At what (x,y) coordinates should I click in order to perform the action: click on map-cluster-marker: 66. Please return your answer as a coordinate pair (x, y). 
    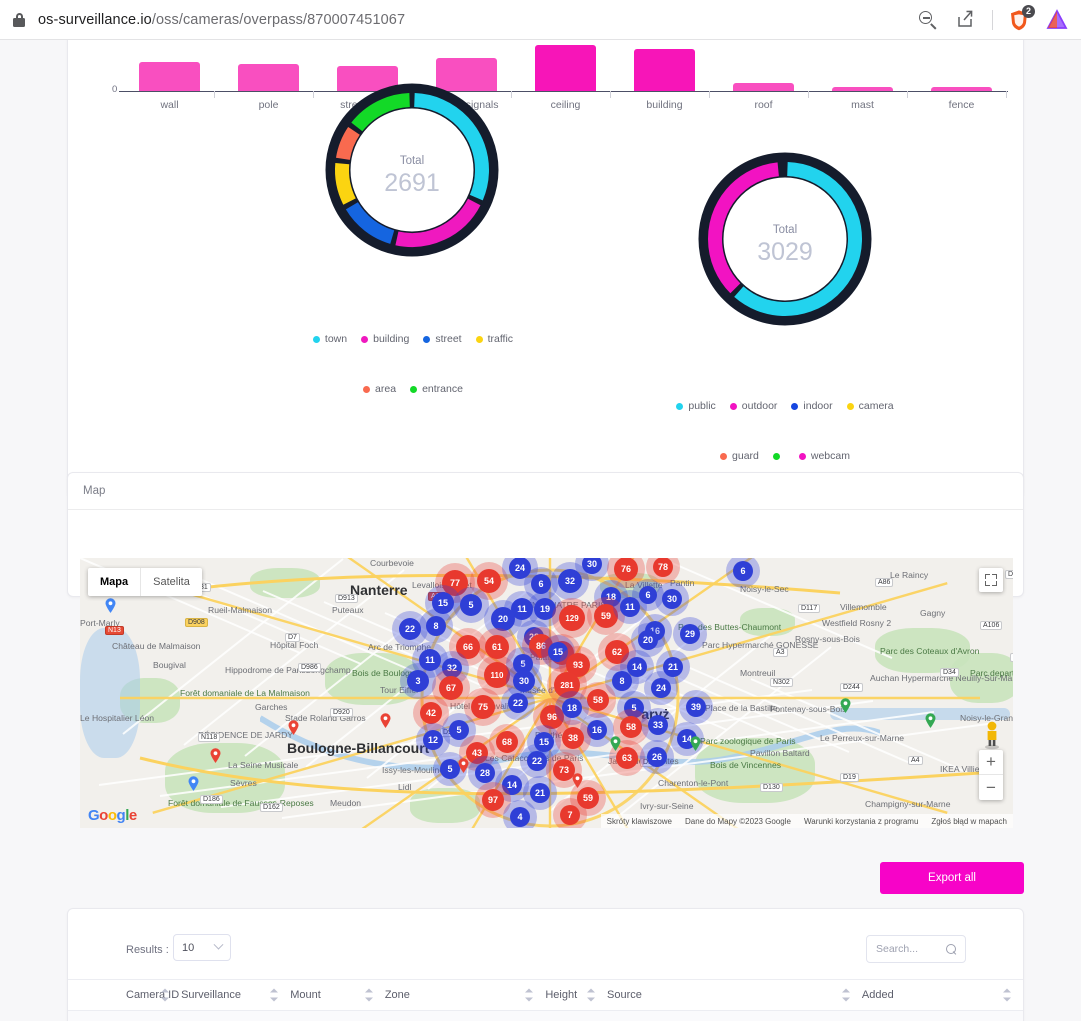
    Looking at the image, I should click on (468, 647).